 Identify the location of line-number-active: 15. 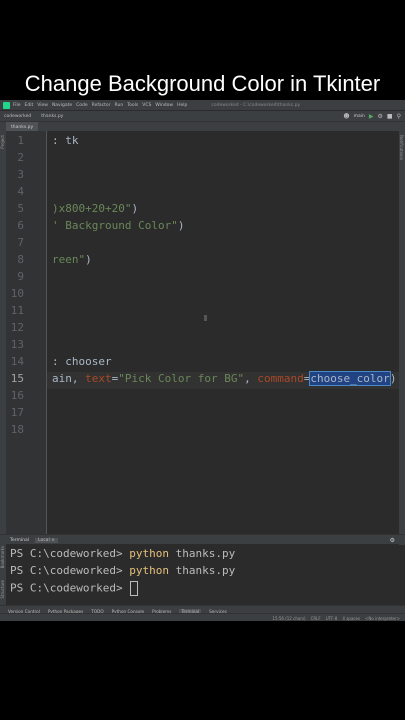
(17, 378).